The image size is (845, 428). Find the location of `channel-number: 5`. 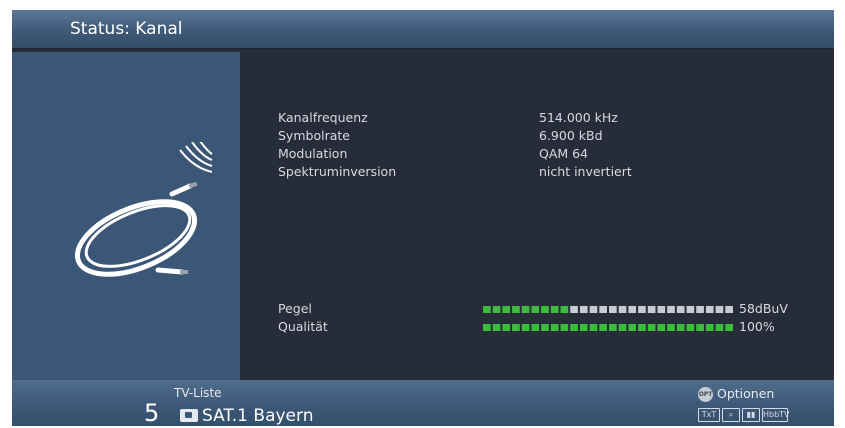

channel-number: 5 is located at coordinates (152, 412).